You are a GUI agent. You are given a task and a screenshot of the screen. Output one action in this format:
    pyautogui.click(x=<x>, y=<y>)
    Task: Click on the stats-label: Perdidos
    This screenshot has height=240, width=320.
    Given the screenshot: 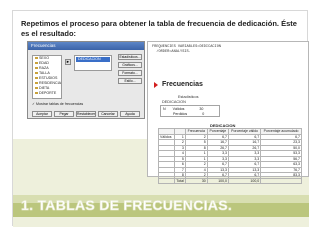 What is the action you would take?
    pyautogui.click(x=180, y=114)
    